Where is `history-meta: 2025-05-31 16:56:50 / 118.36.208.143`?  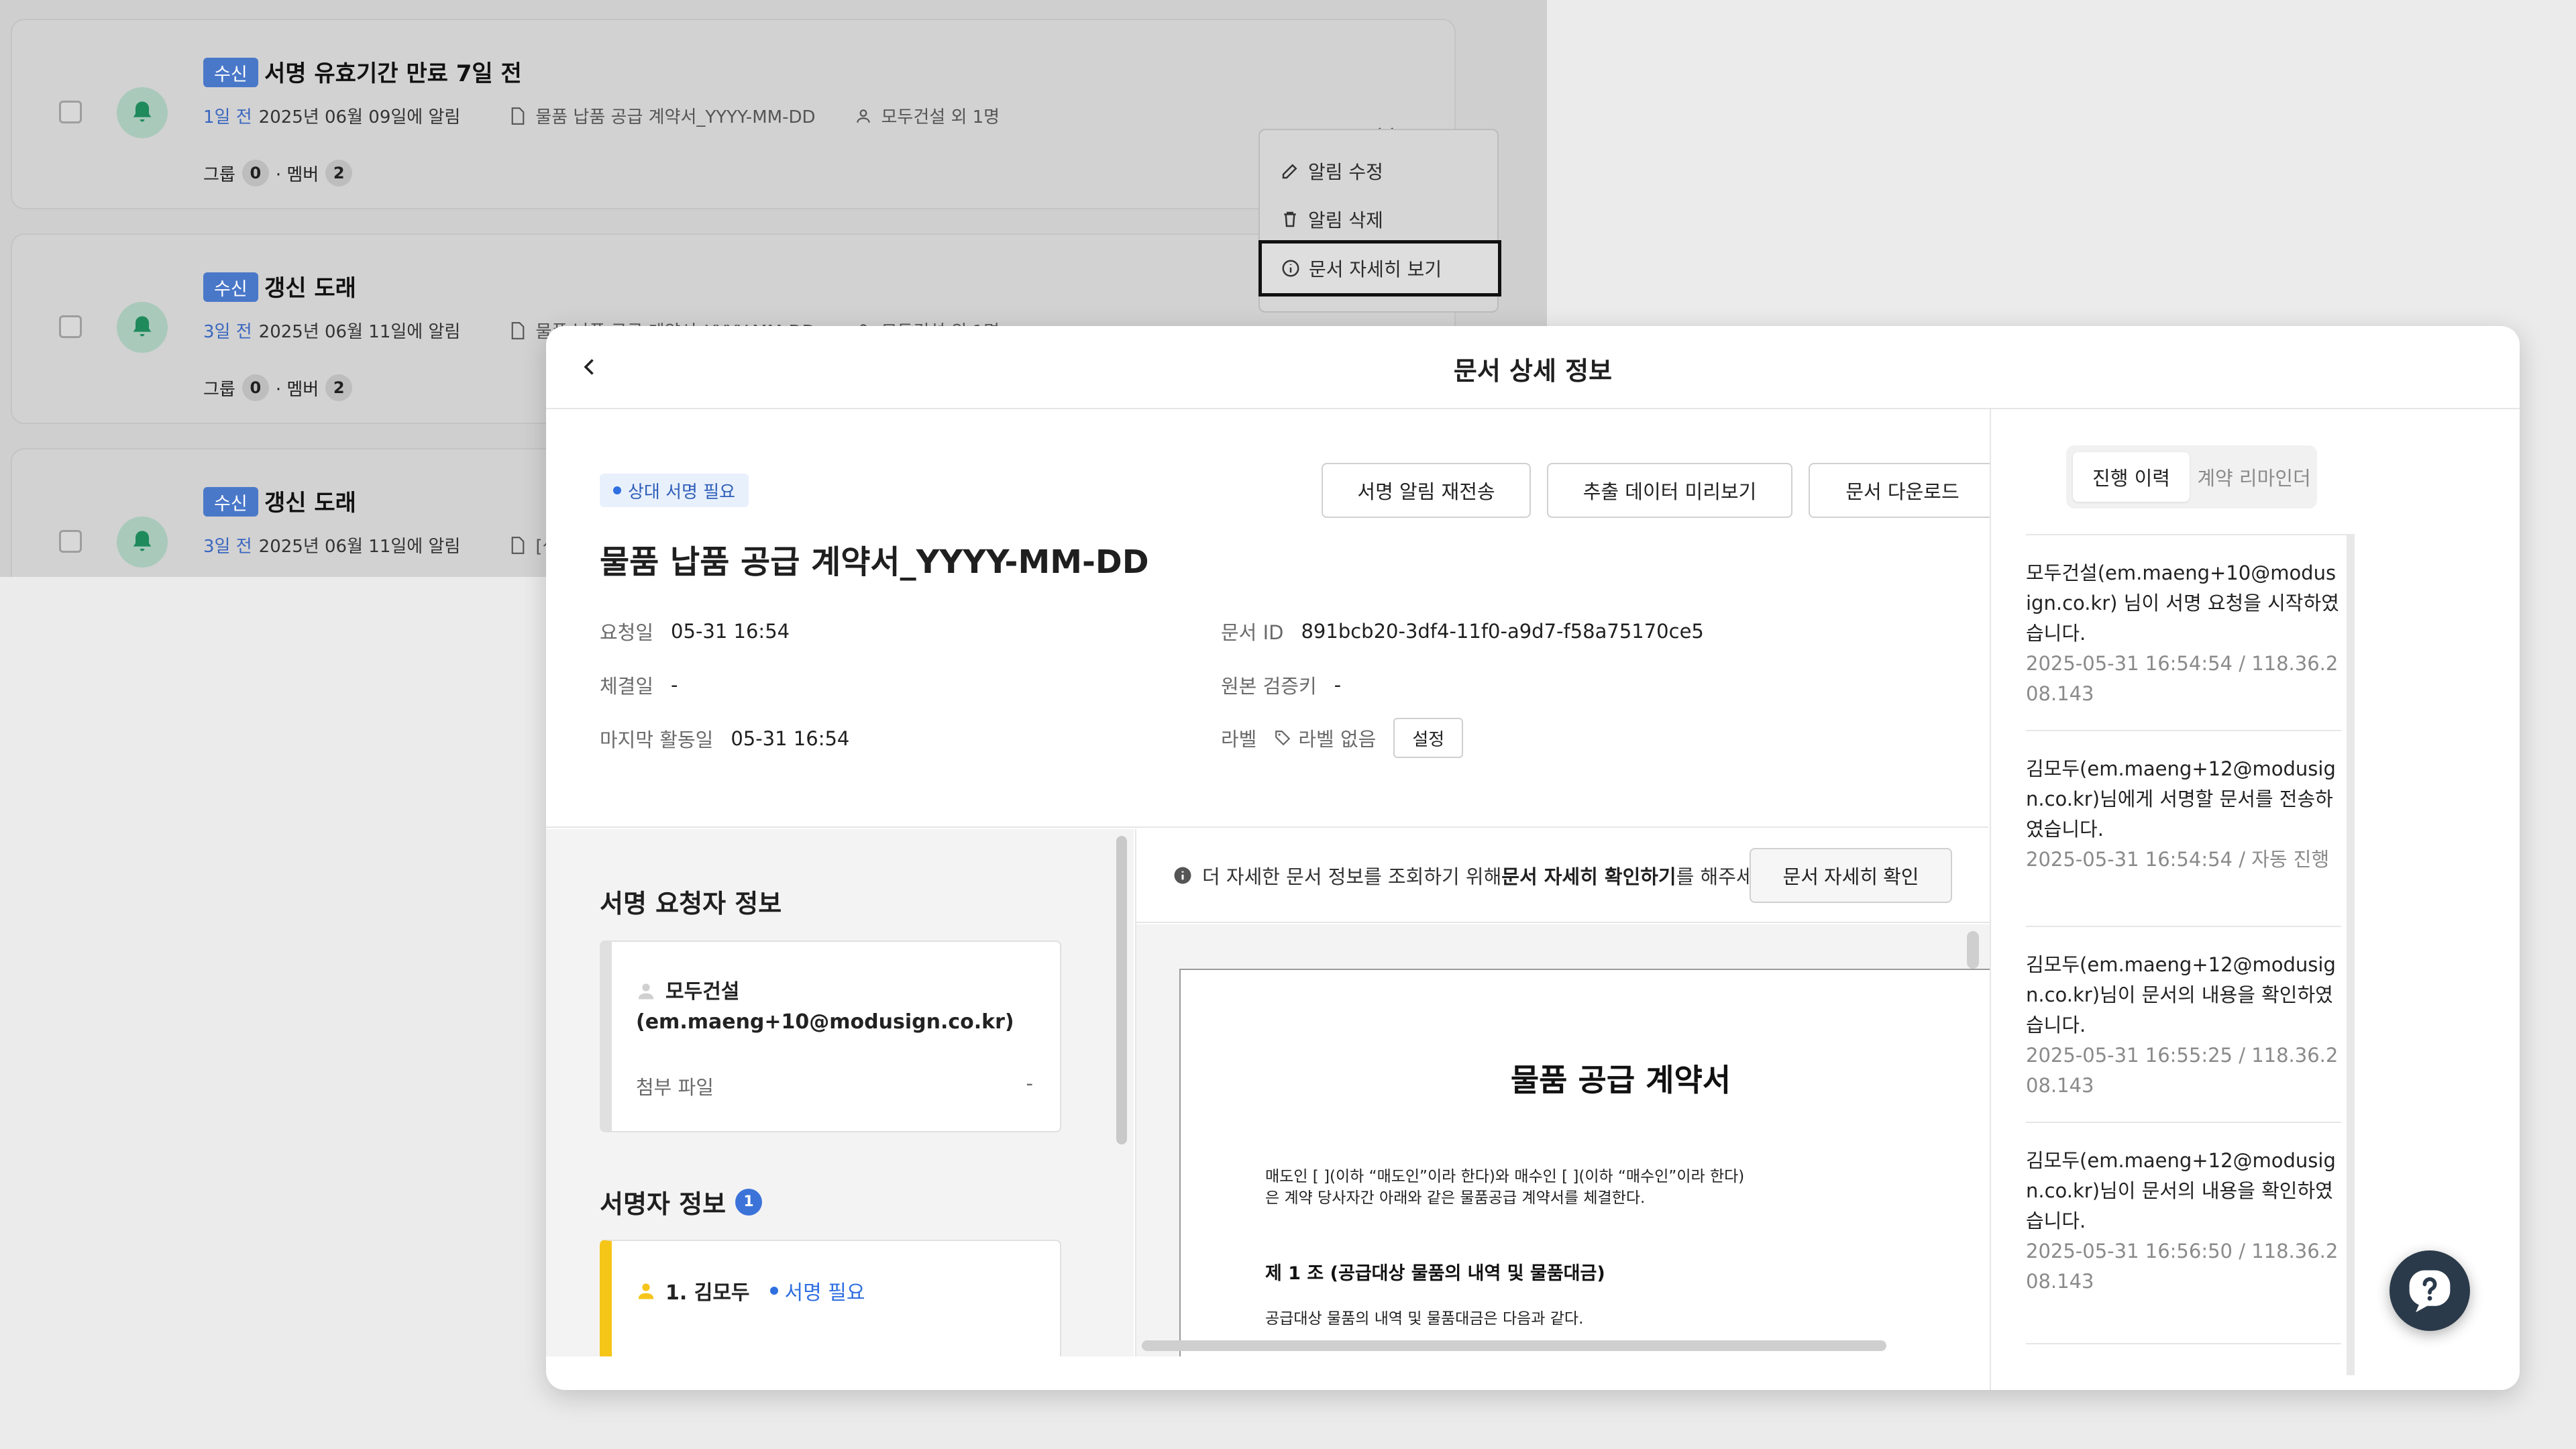
history-meta: 2025-05-31 16:56:50 / 118.36.208.143 is located at coordinates (2182, 1266).